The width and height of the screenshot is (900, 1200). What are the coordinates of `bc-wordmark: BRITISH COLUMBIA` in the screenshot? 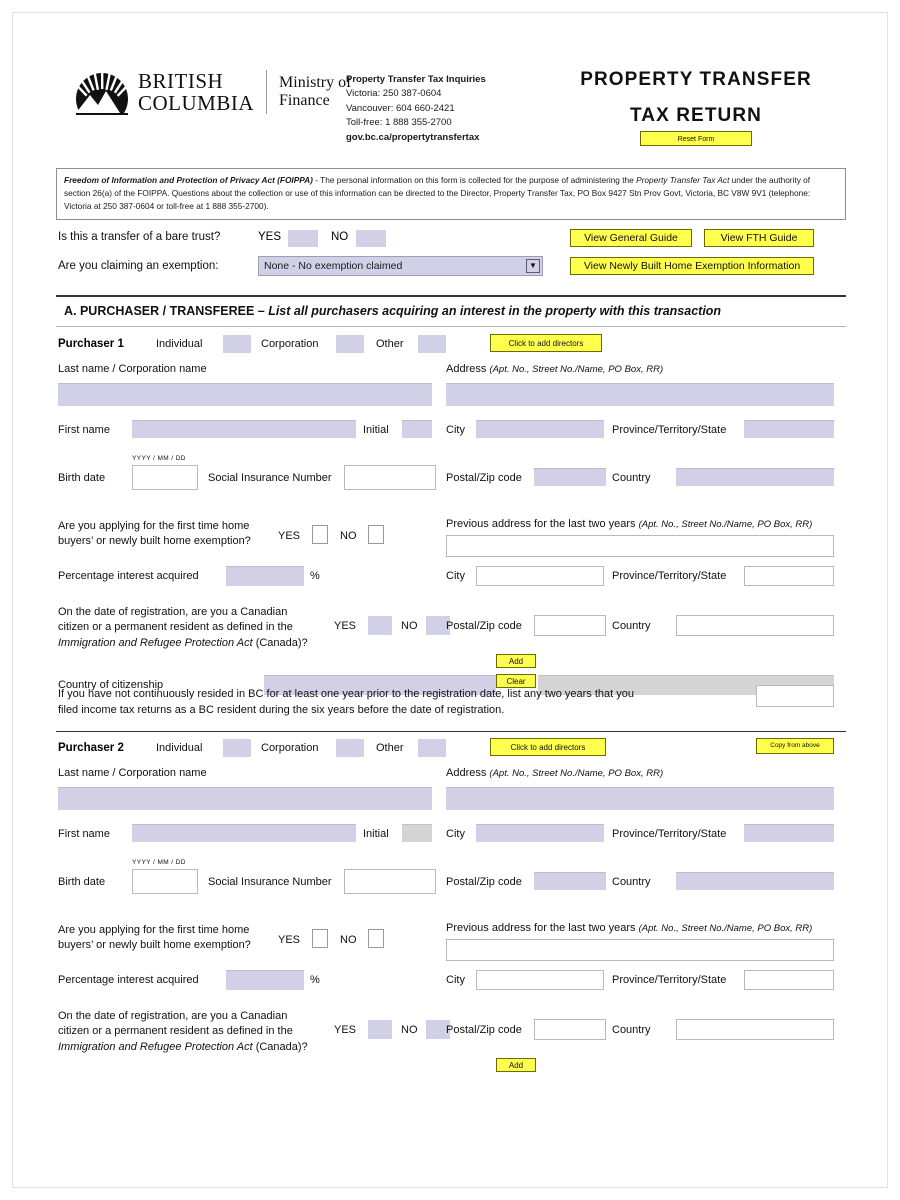 It's located at (196, 92).